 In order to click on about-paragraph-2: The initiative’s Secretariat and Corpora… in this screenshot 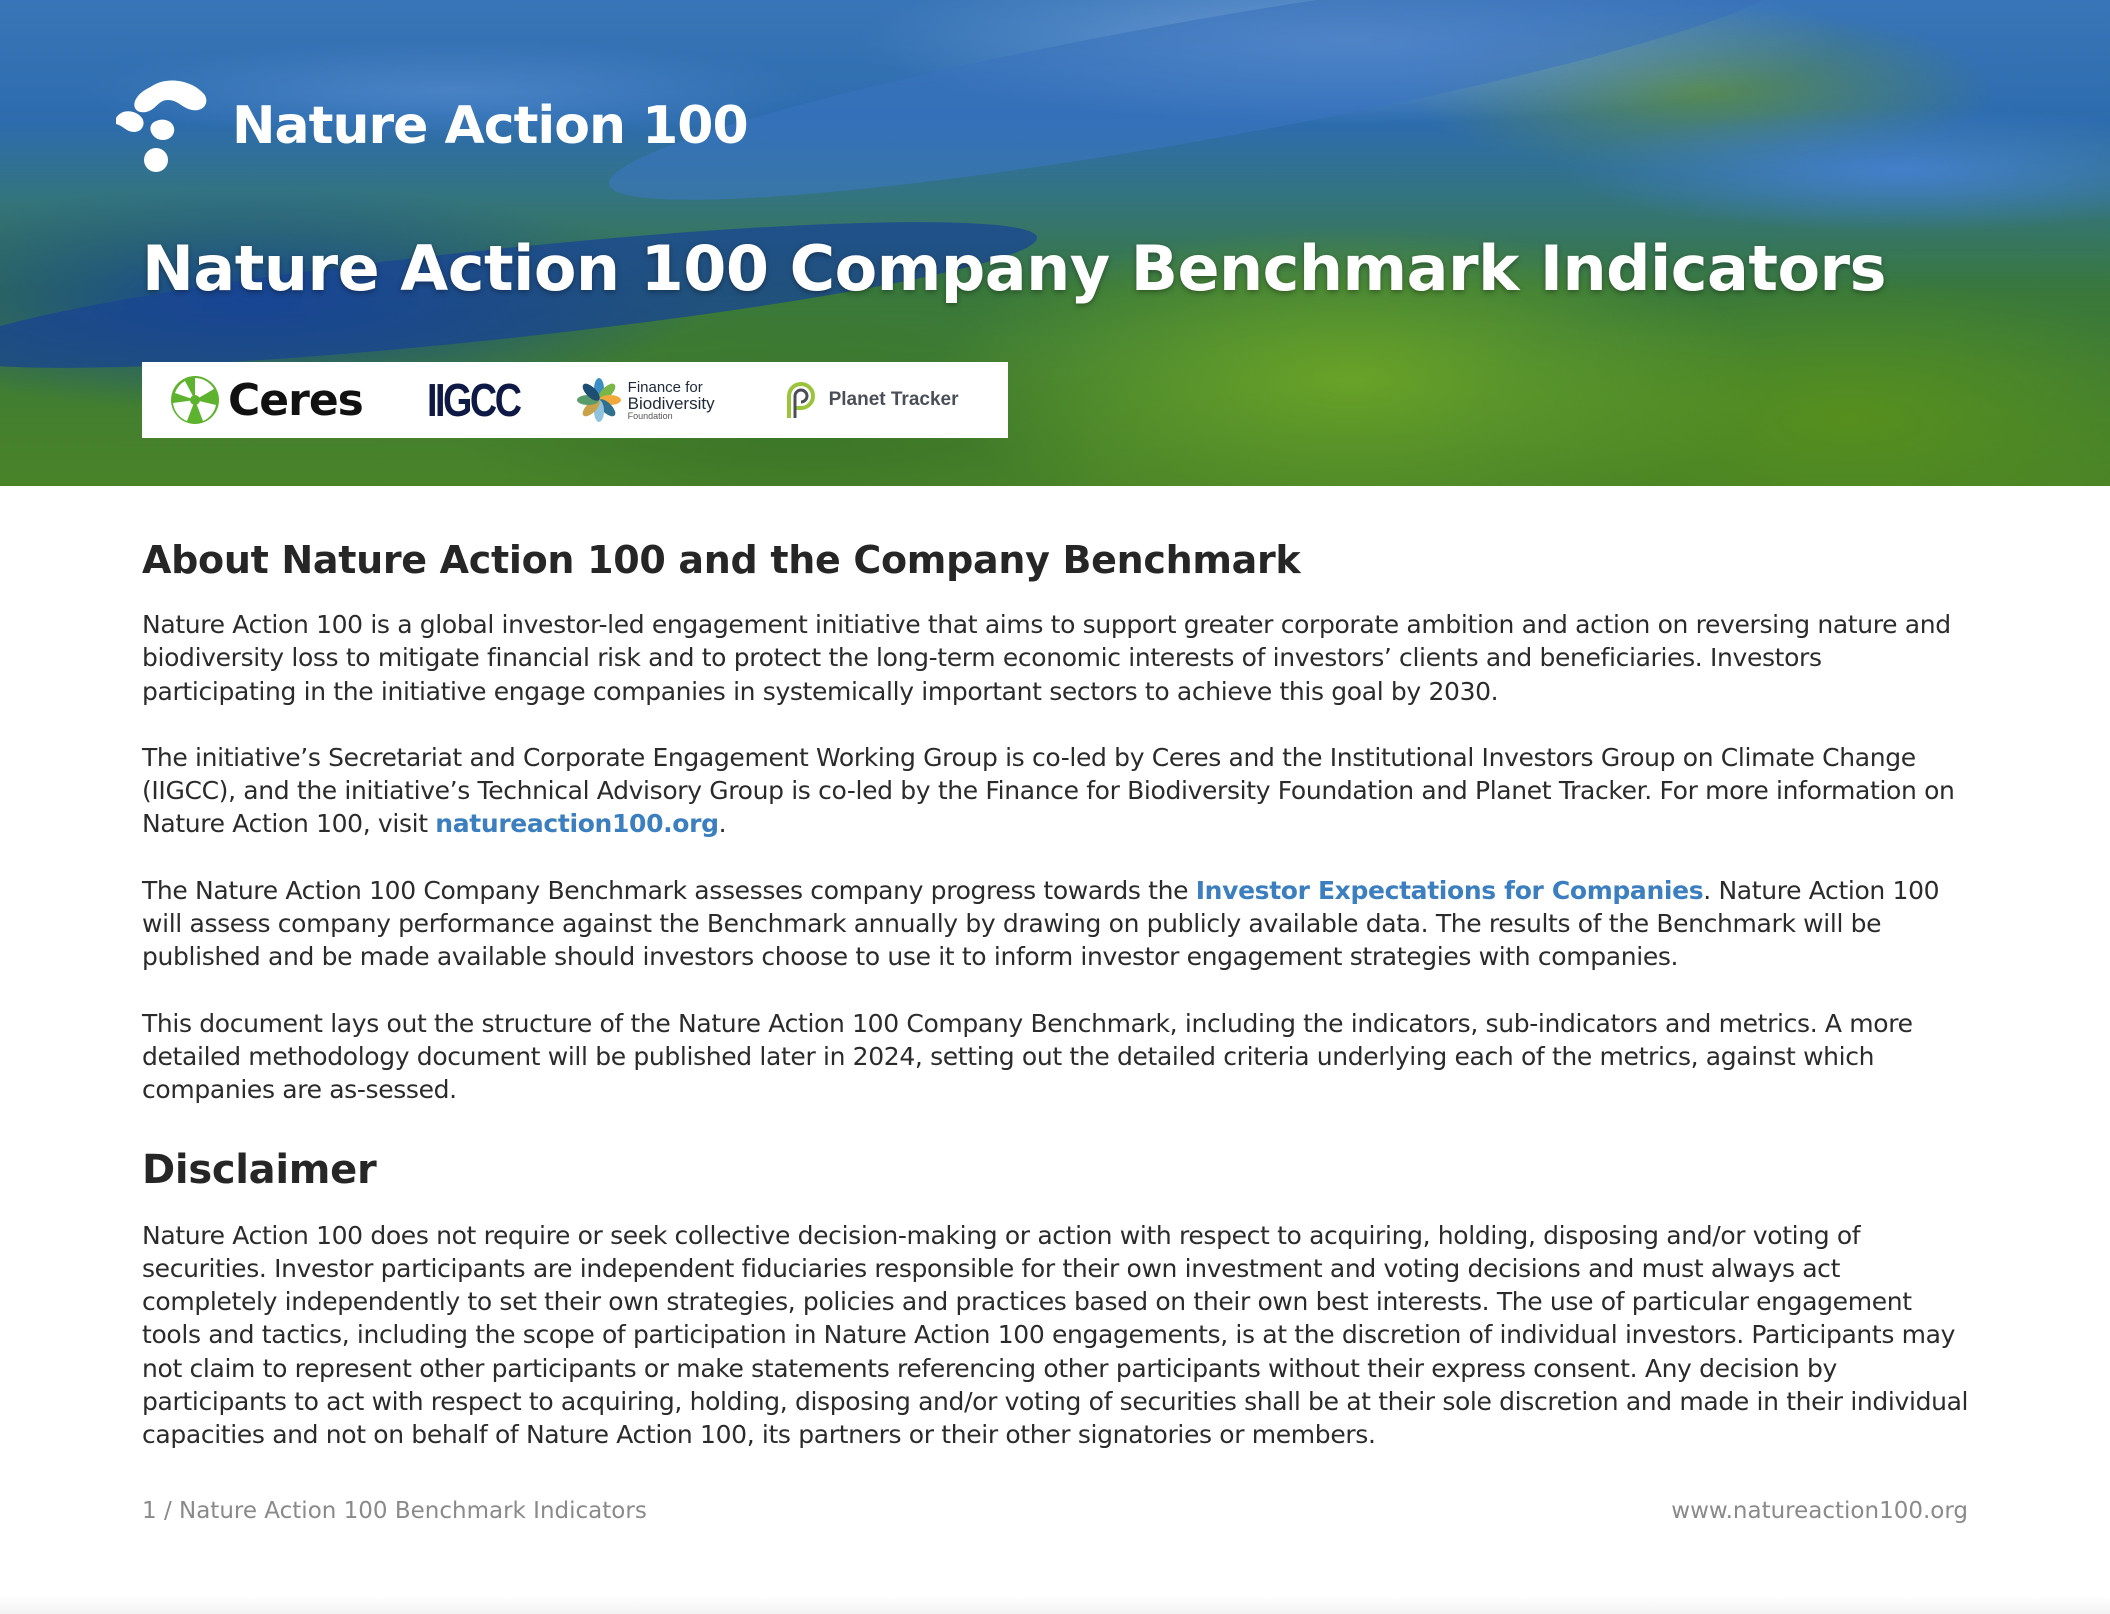, I will do `click(1048, 790)`.